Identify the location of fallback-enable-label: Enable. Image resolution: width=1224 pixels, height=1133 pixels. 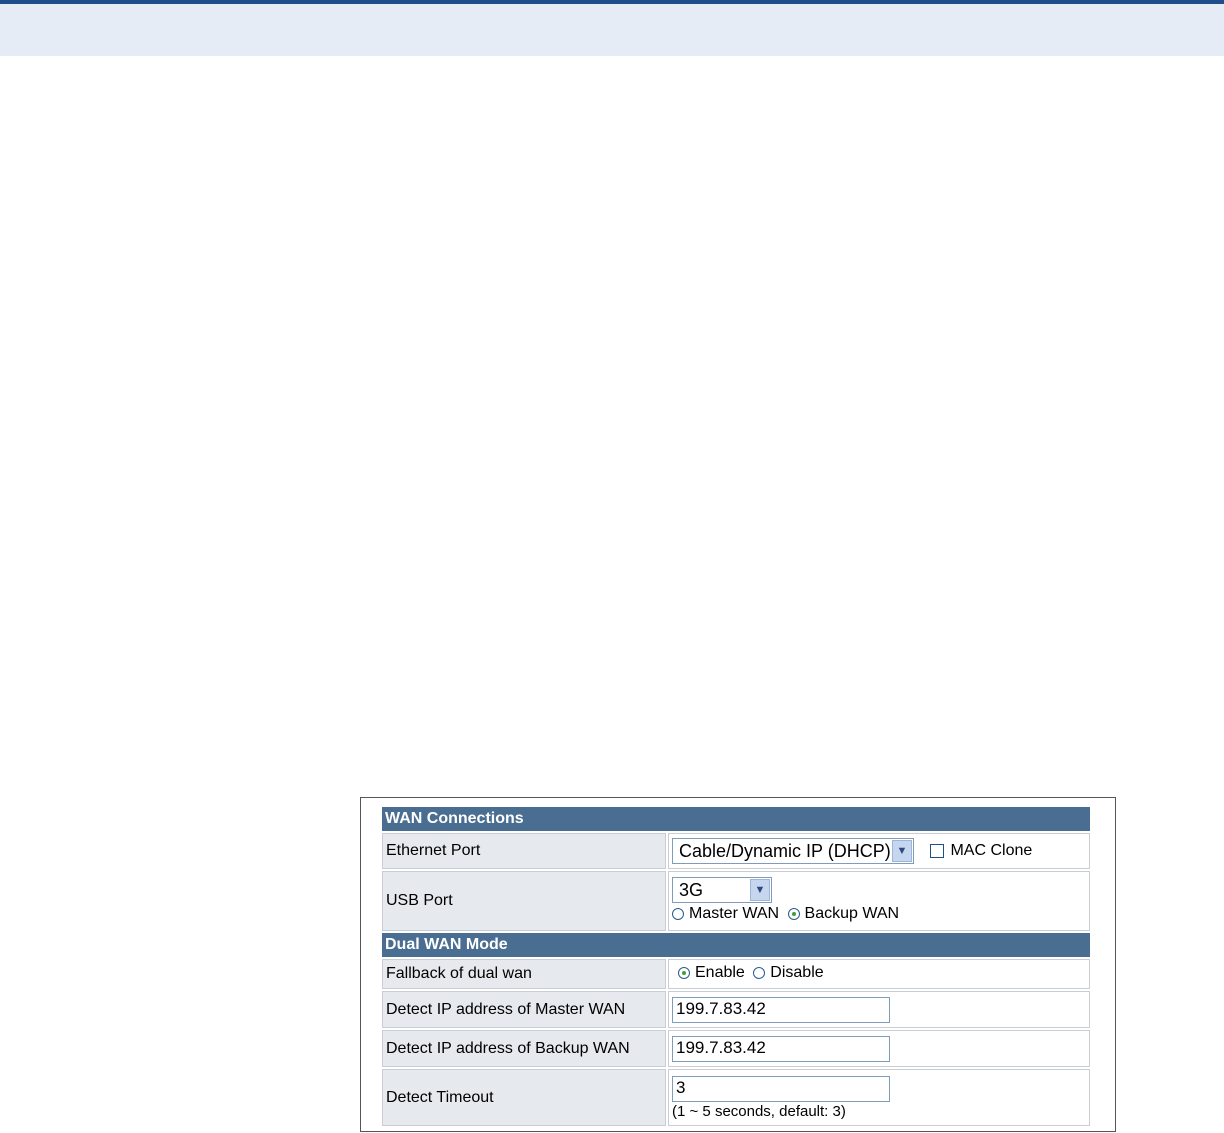
(720, 972).